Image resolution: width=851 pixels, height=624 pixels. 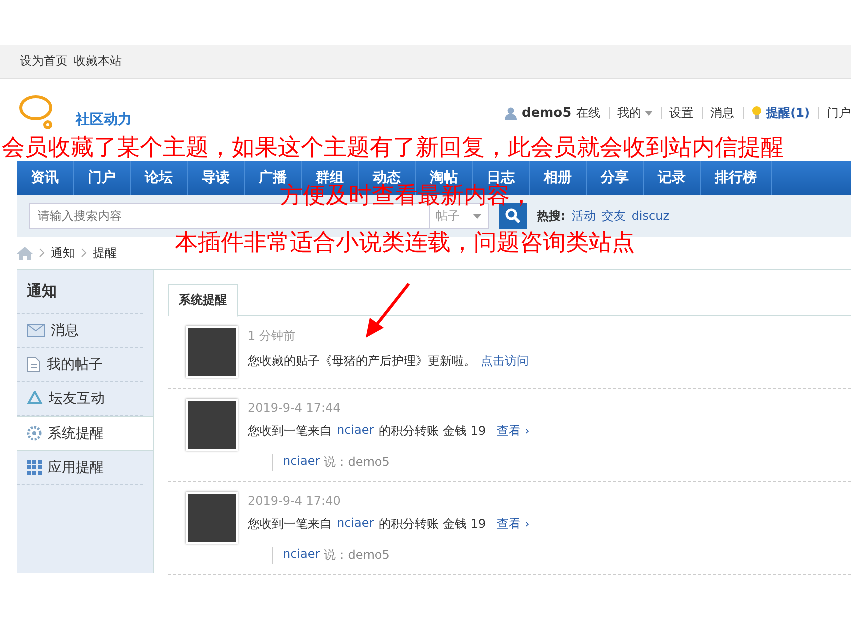 What do you see at coordinates (80, 468) in the screenshot?
I see `sidebar-item: 应用提醒` at bounding box center [80, 468].